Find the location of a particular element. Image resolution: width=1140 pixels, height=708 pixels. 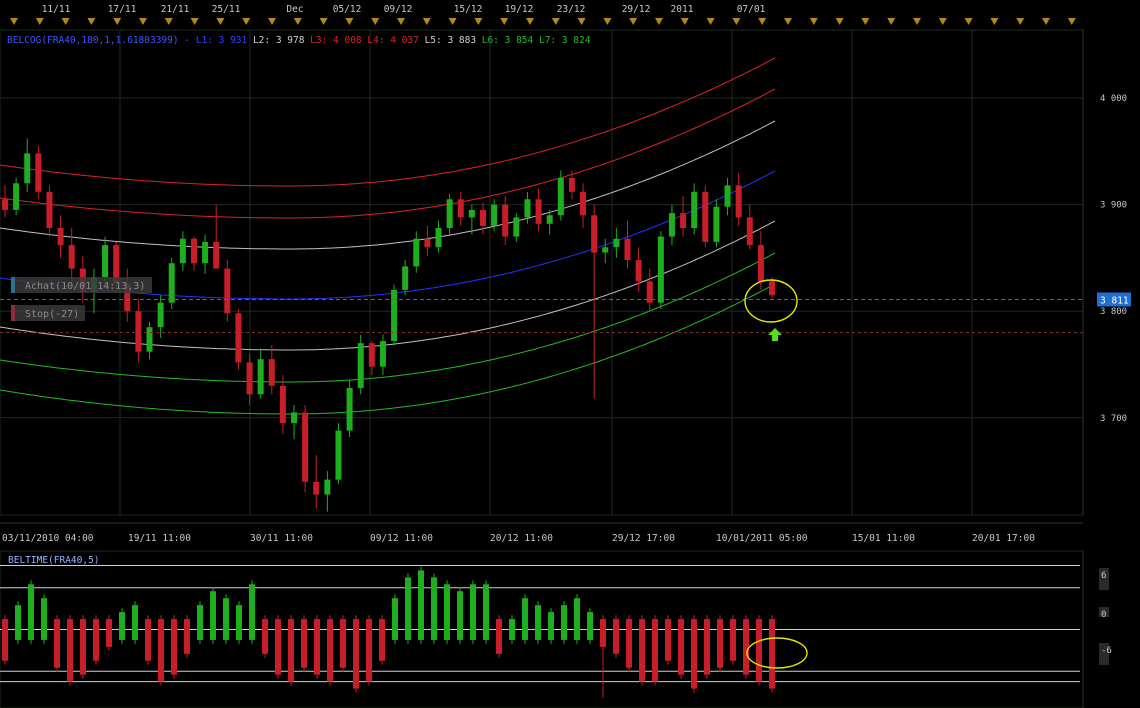

indicator-tick-label: 0 is located at coordinates (1103, 615).